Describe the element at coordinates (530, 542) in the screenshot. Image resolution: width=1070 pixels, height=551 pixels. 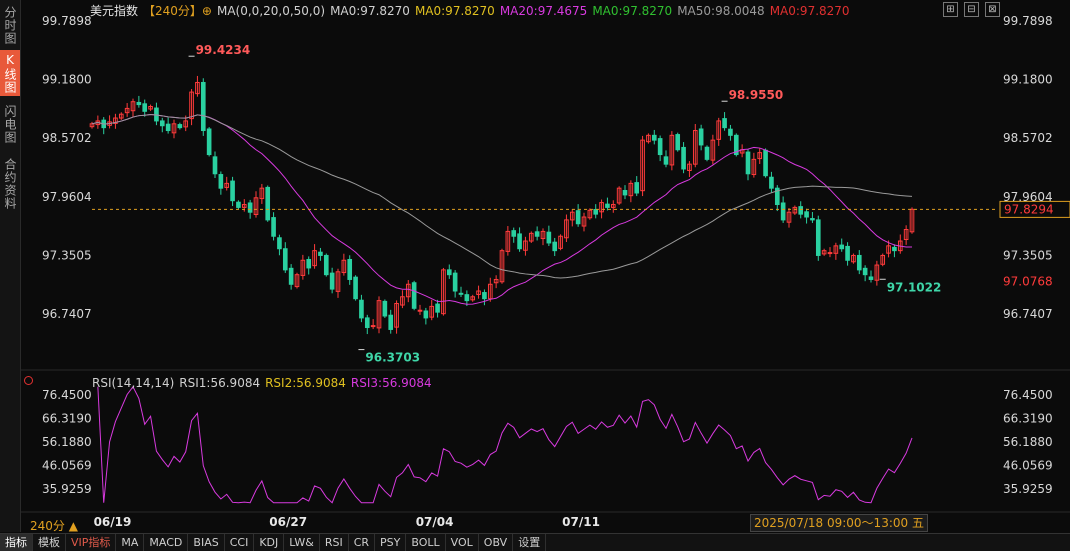
I see `tab-settings: 设置` at that location.